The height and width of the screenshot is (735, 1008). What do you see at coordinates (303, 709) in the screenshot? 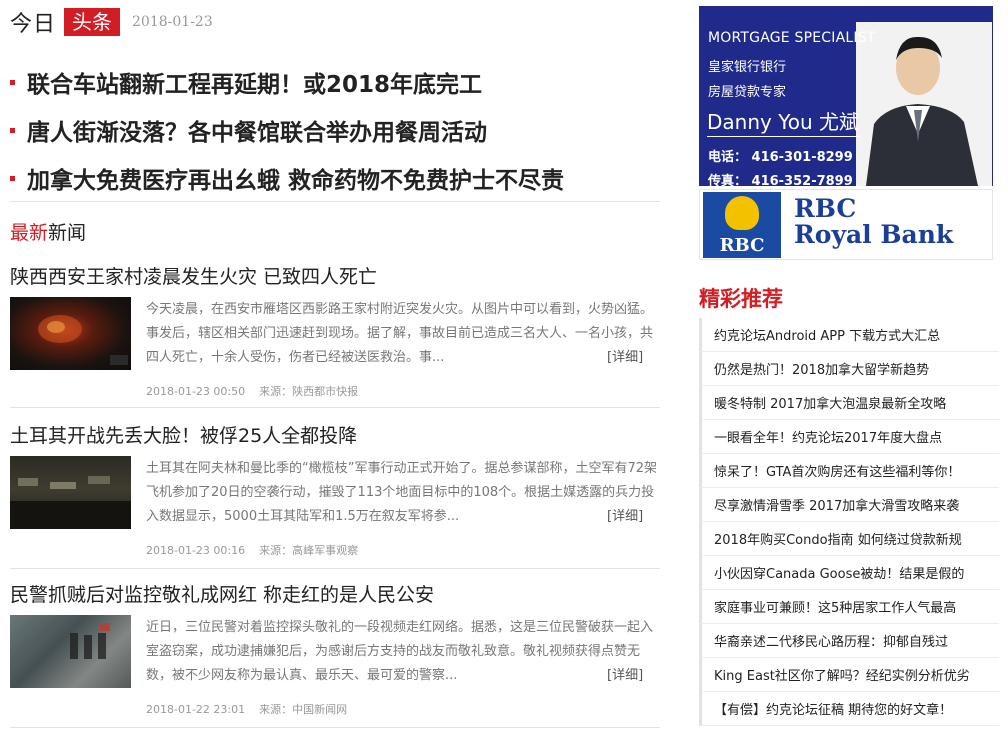
I see `news-source: 来源：中国新闻网` at bounding box center [303, 709].